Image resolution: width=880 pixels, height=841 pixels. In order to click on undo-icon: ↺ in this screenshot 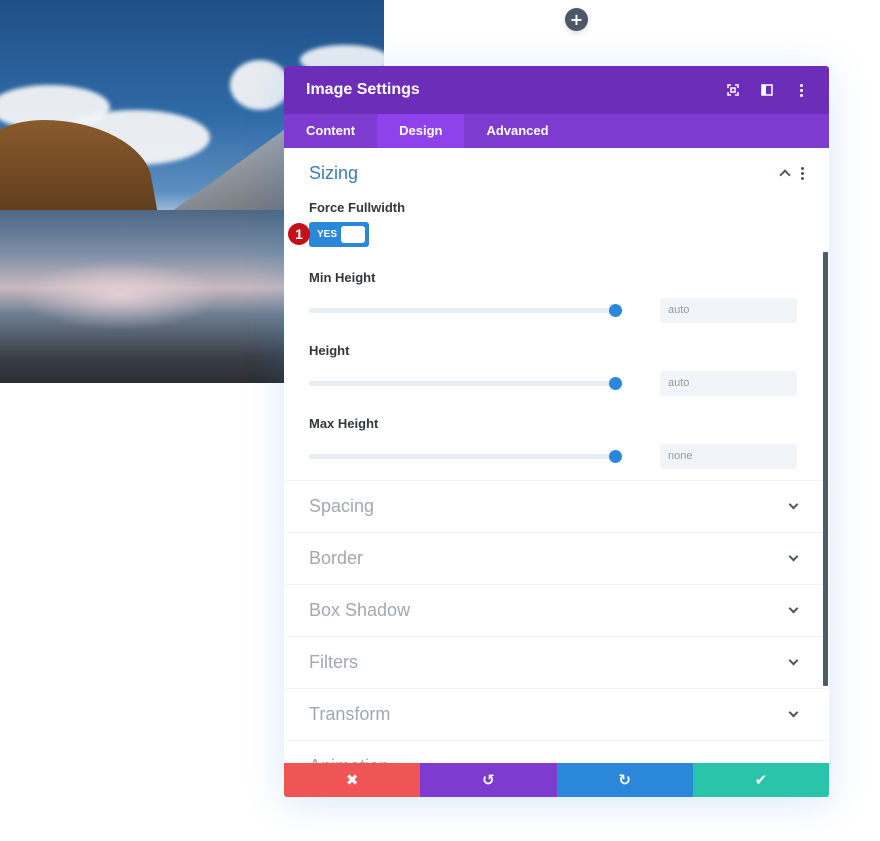, I will do `click(488, 780)`.